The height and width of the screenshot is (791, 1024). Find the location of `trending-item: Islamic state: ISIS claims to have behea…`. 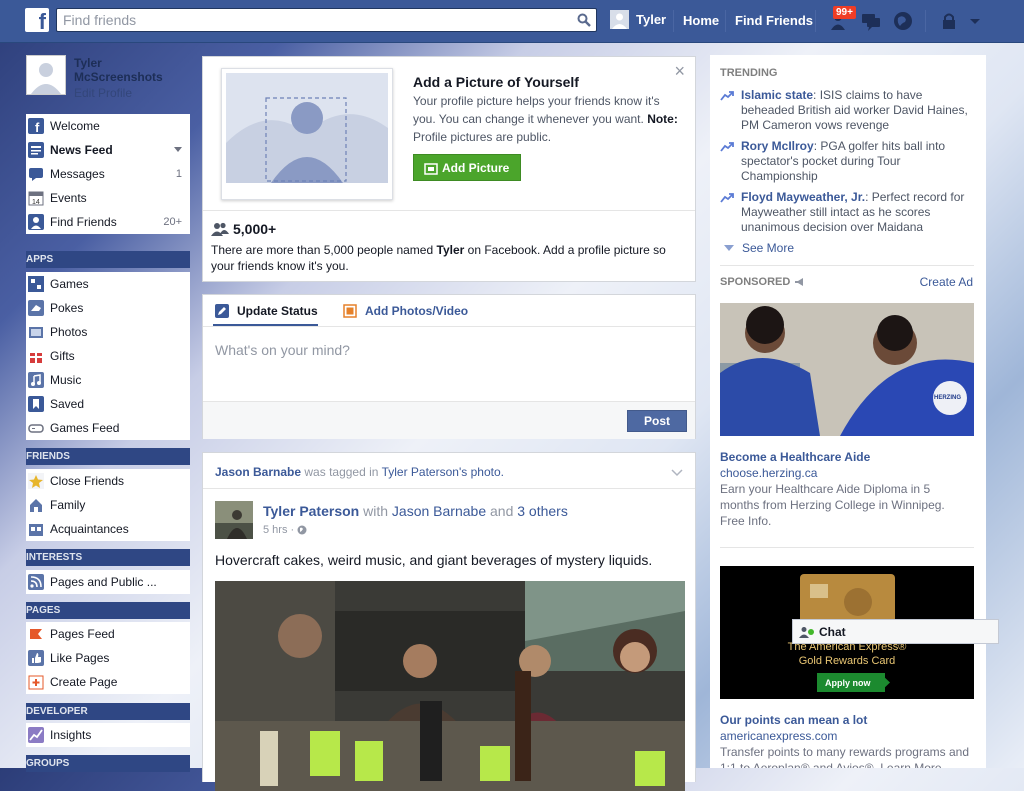

trending-item: Islamic state: ISIS claims to have behea… is located at coordinates (847, 110).